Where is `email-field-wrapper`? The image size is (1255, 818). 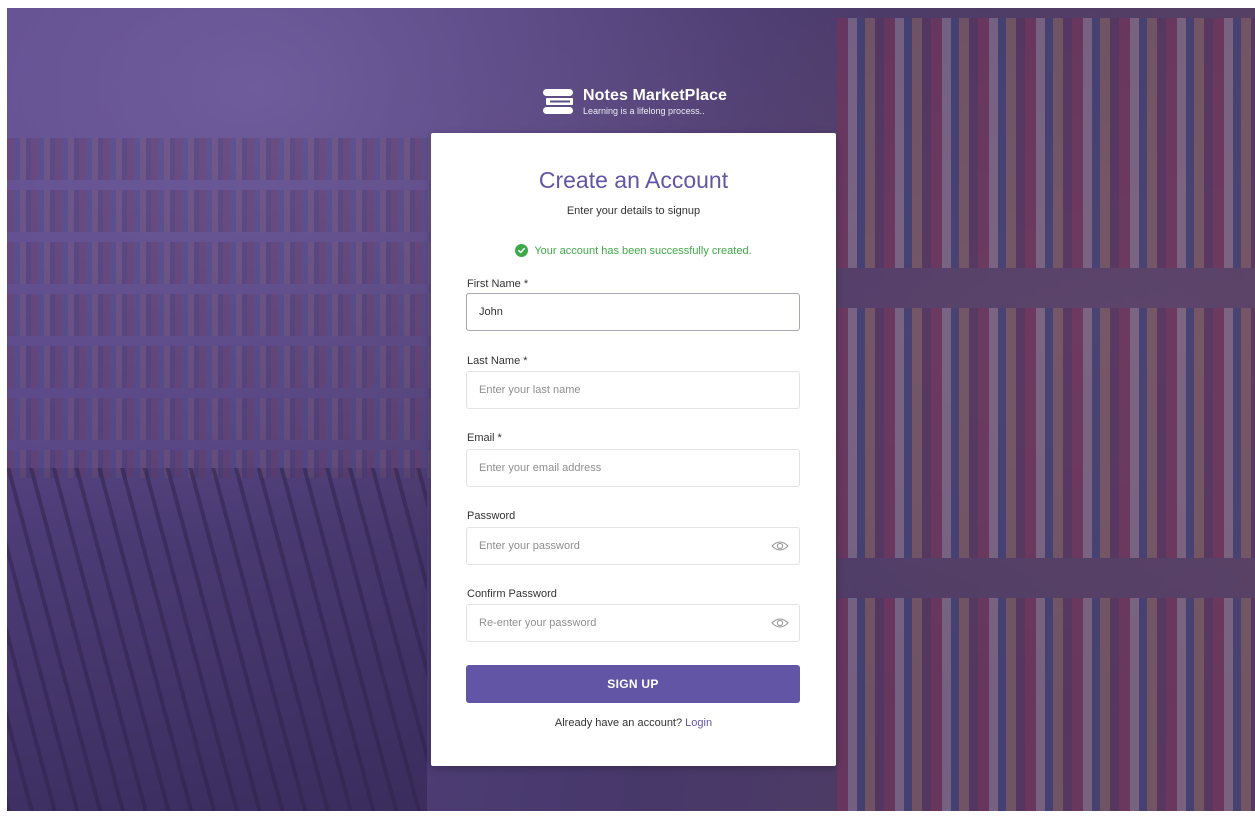 email-field-wrapper is located at coordinates (633, 468).